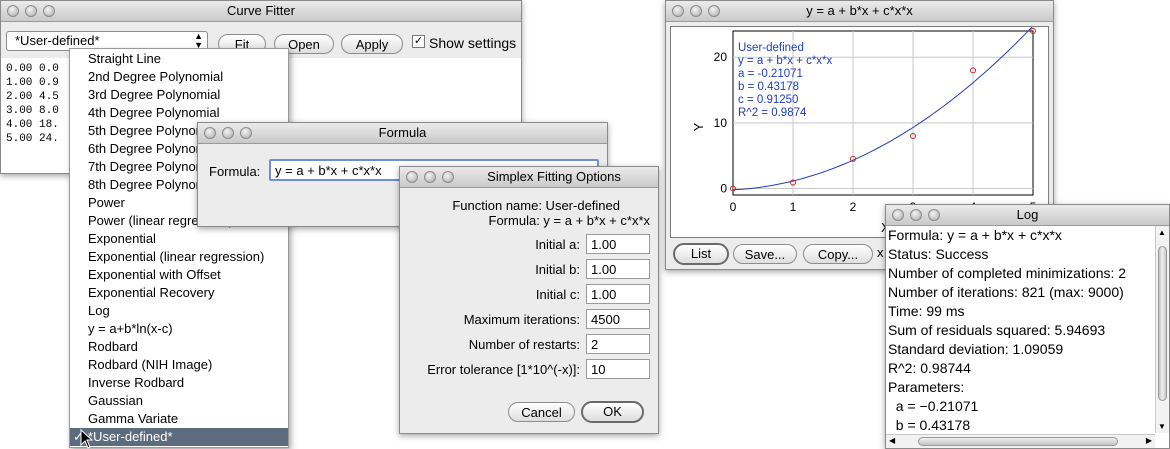  I want to click on cancel-button: Cancel, so click(541, 412).